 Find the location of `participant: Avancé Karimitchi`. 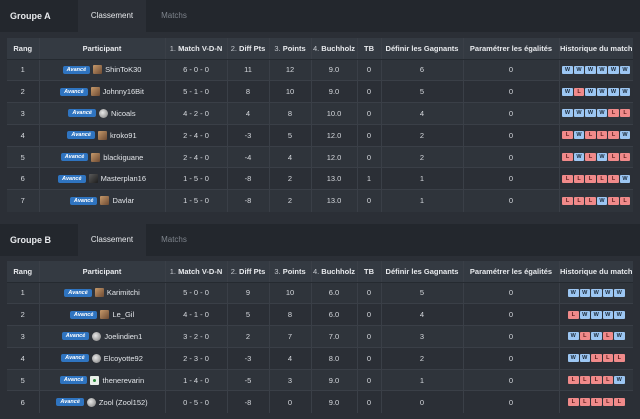

participant: Avancé Karimitchi is located at coordinates (102, 293).